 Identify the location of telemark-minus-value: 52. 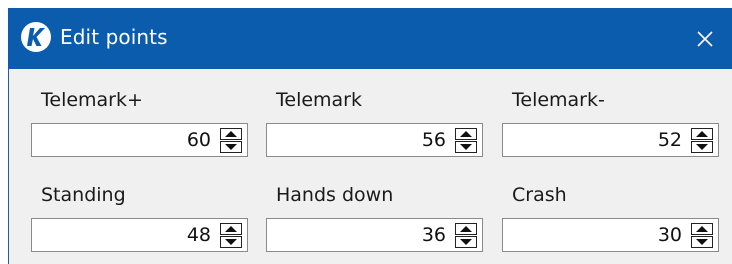
(670, 140).